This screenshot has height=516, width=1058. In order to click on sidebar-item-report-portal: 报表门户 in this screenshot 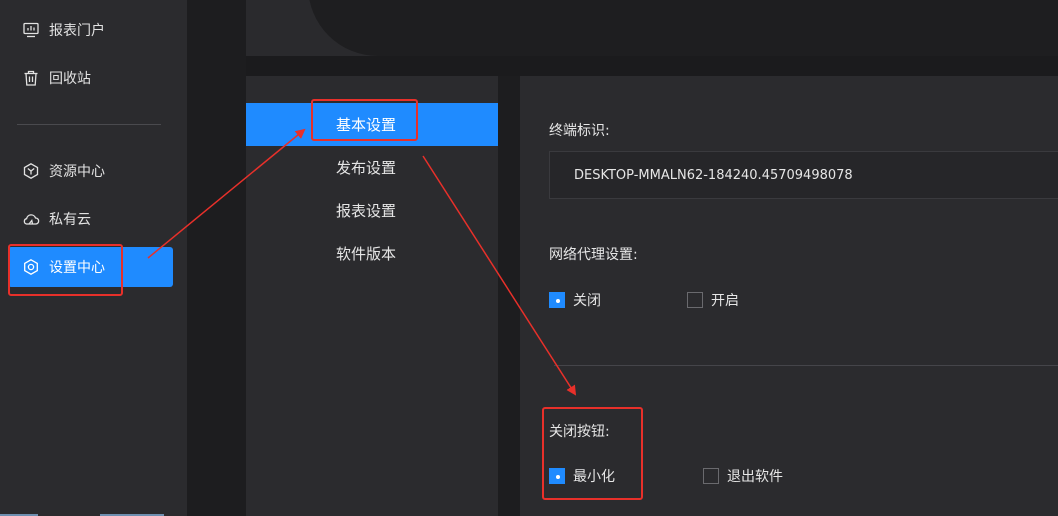, I will do `click(90, 30)`.